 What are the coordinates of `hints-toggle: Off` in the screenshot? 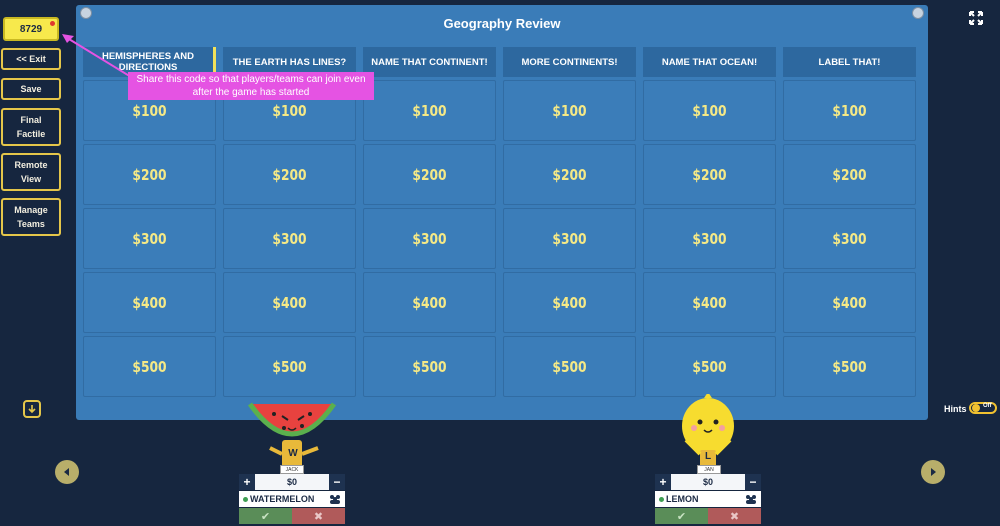 It's located at (983, 408).